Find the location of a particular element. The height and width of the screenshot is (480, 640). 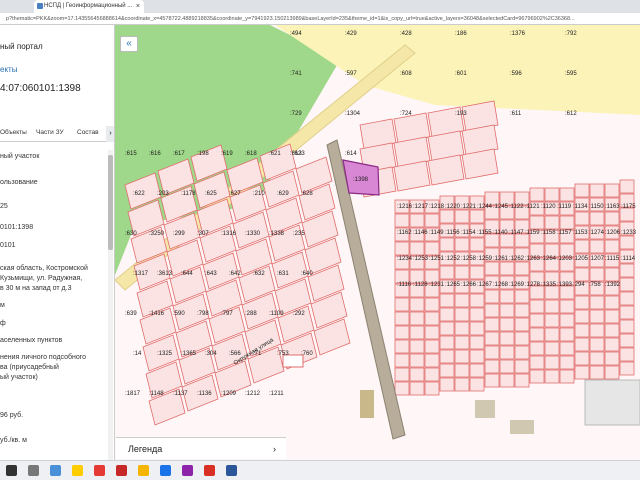

objects-link: екты is located at coordinates (8, 69).